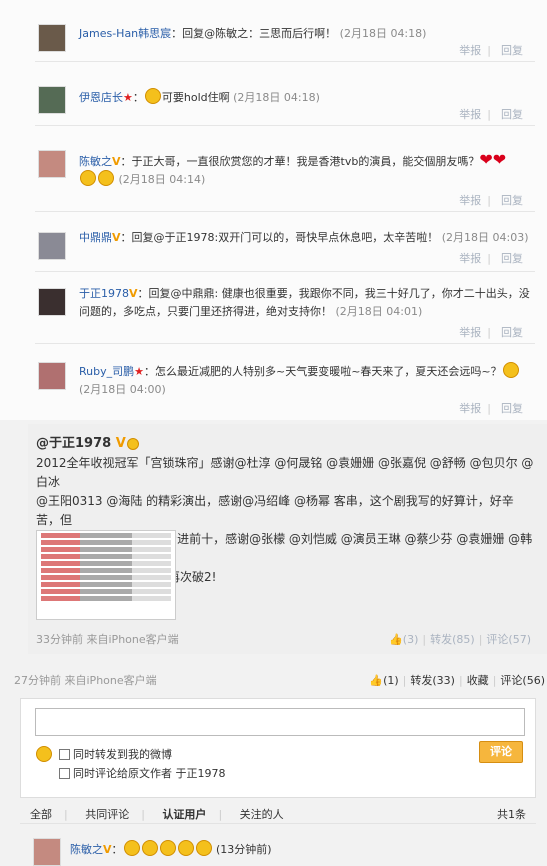 This screenshot has height=866, width=547. I want to click on comment-author-checkbox: 同时评论给原文作者 于正1978, so click(142, 774).